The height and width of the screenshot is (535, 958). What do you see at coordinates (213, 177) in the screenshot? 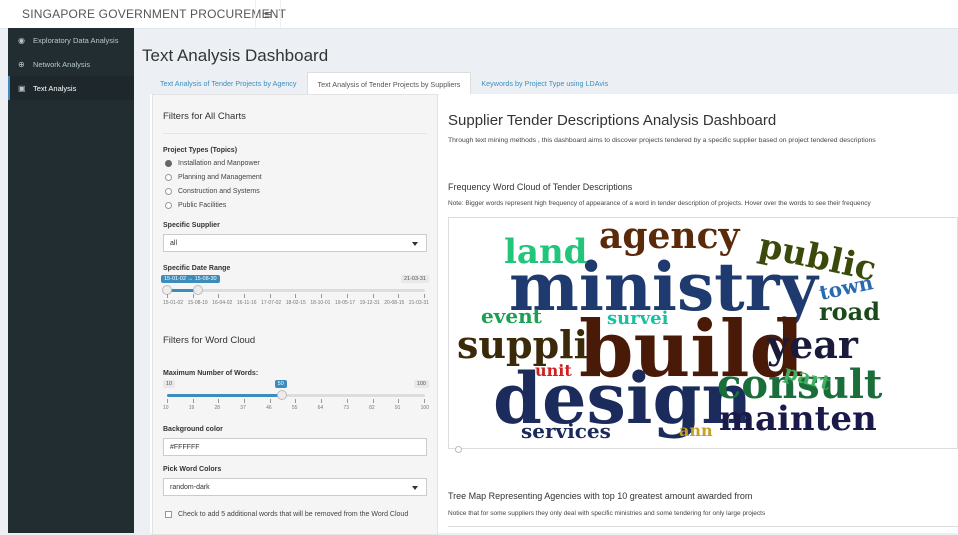
I see `radio-planning: Planning and Management` at bounding box center [213, 177].